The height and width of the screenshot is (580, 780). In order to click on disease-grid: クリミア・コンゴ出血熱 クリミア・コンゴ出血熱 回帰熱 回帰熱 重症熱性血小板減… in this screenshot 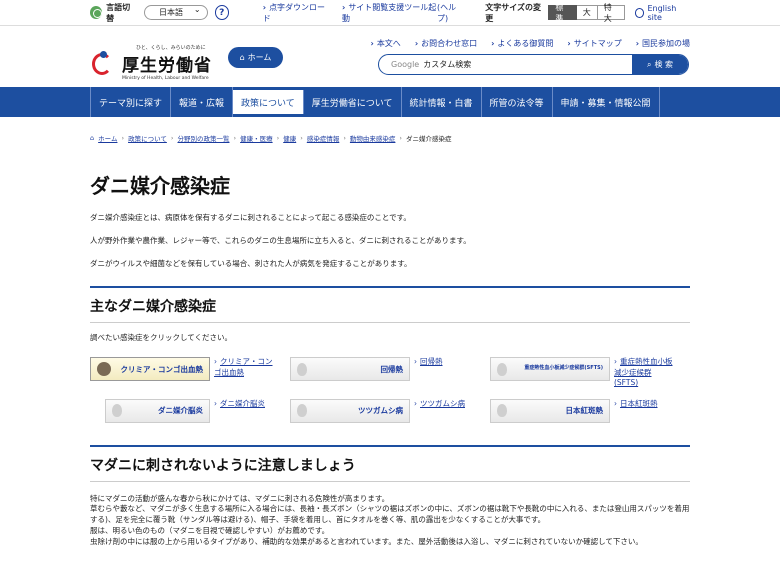, I will do `click(390, 390)`.